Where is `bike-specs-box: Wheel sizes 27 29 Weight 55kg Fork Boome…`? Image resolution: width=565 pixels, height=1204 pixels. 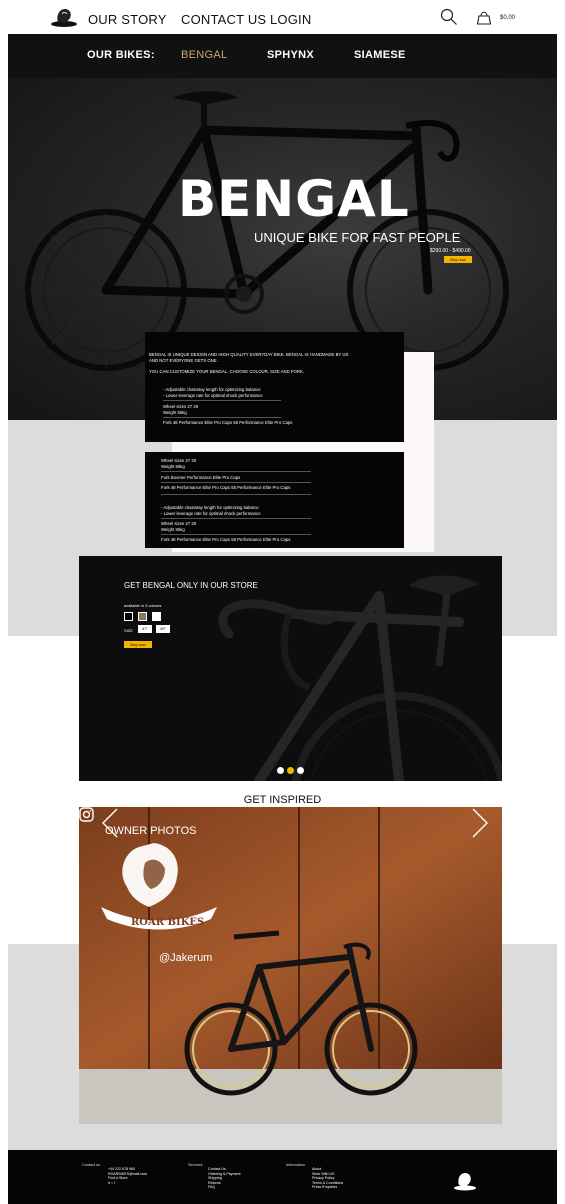
bike-specs-box: Wheel sizes 27 29 Weight 55kg Fork Boome… is located at coordinates (274, 500).